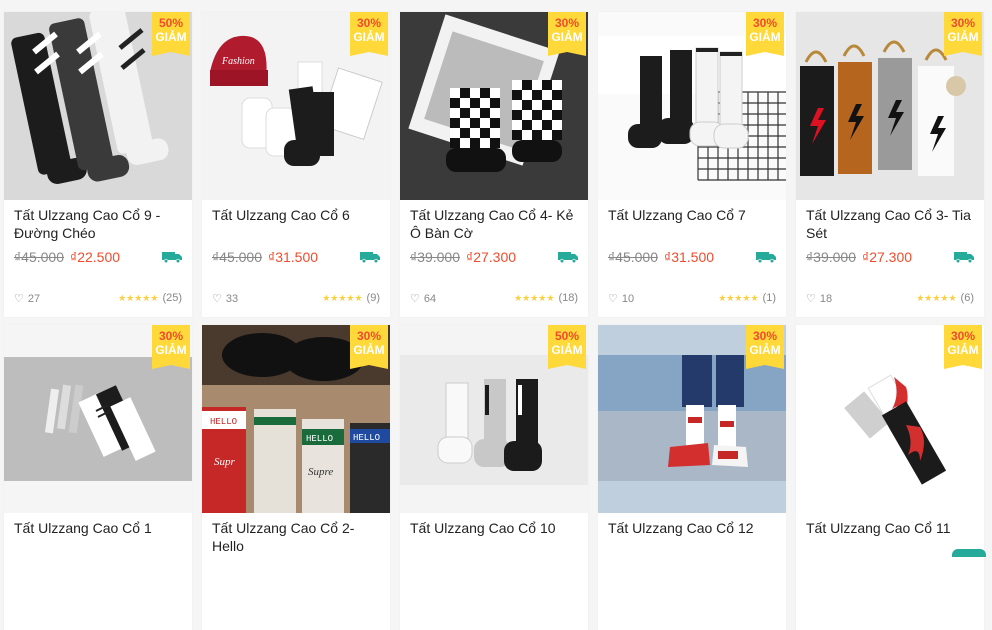 This screenshot has height=630, width=992. I want to click on like-count-value: 33, so click(232, 299).